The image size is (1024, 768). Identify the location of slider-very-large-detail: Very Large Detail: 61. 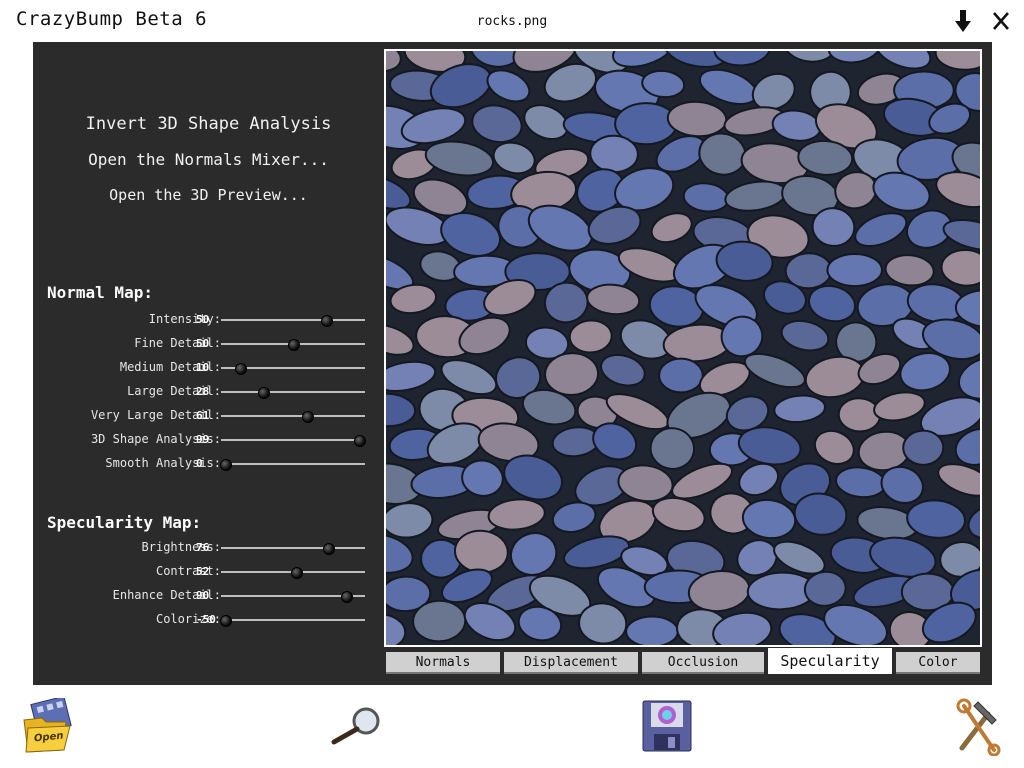
(208, 416).